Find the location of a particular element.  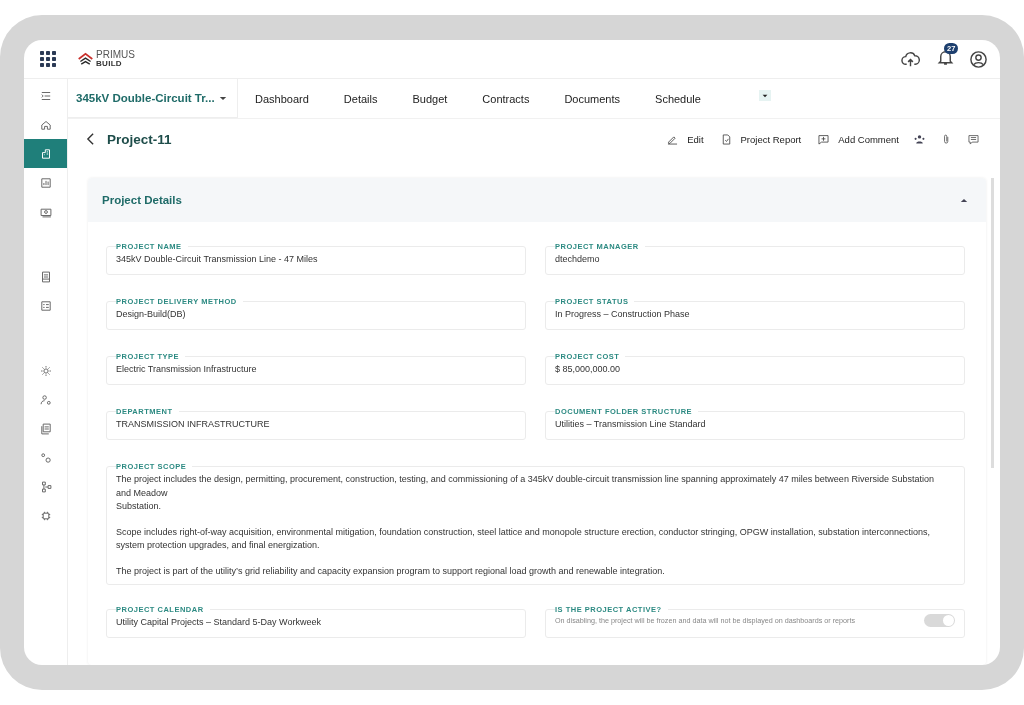

more-tabs-button is located at coordinates (764, 95).